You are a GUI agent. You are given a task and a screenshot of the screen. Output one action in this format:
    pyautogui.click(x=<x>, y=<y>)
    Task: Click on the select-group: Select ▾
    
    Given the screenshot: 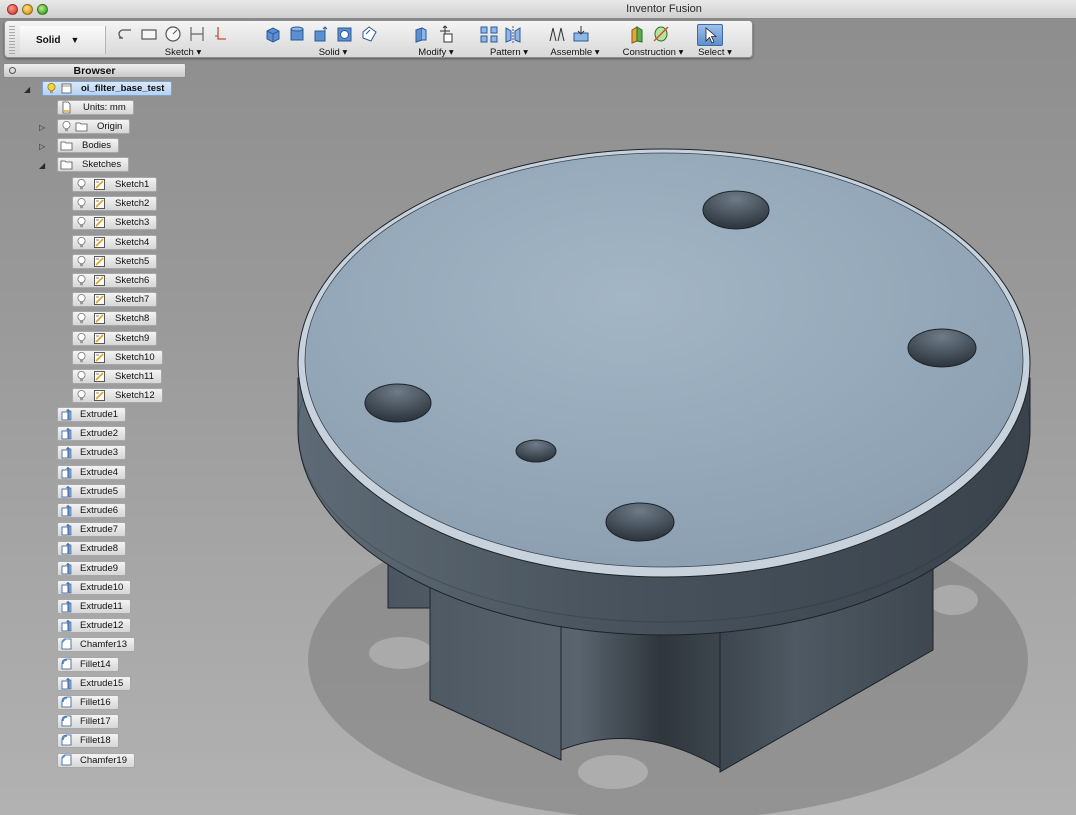 What is the action you would take?
    pyautogui.click(x=715, y=40)
    